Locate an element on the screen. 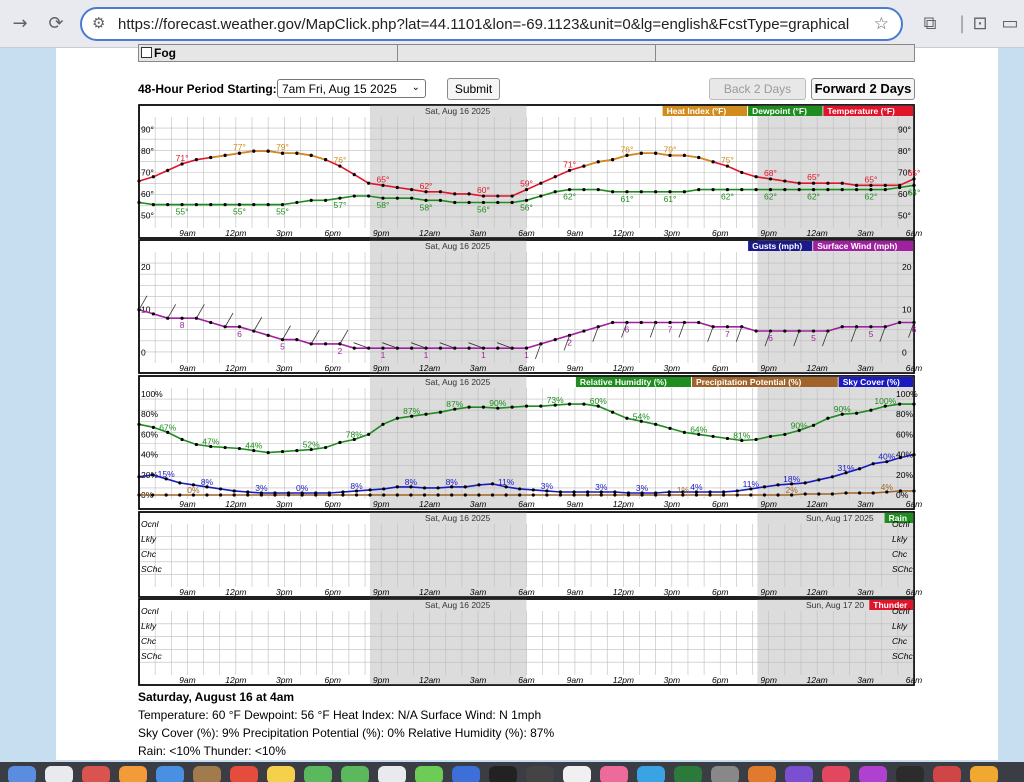  date-label: Sat, Aug 16 2025 is located at coordinates (457, 111).